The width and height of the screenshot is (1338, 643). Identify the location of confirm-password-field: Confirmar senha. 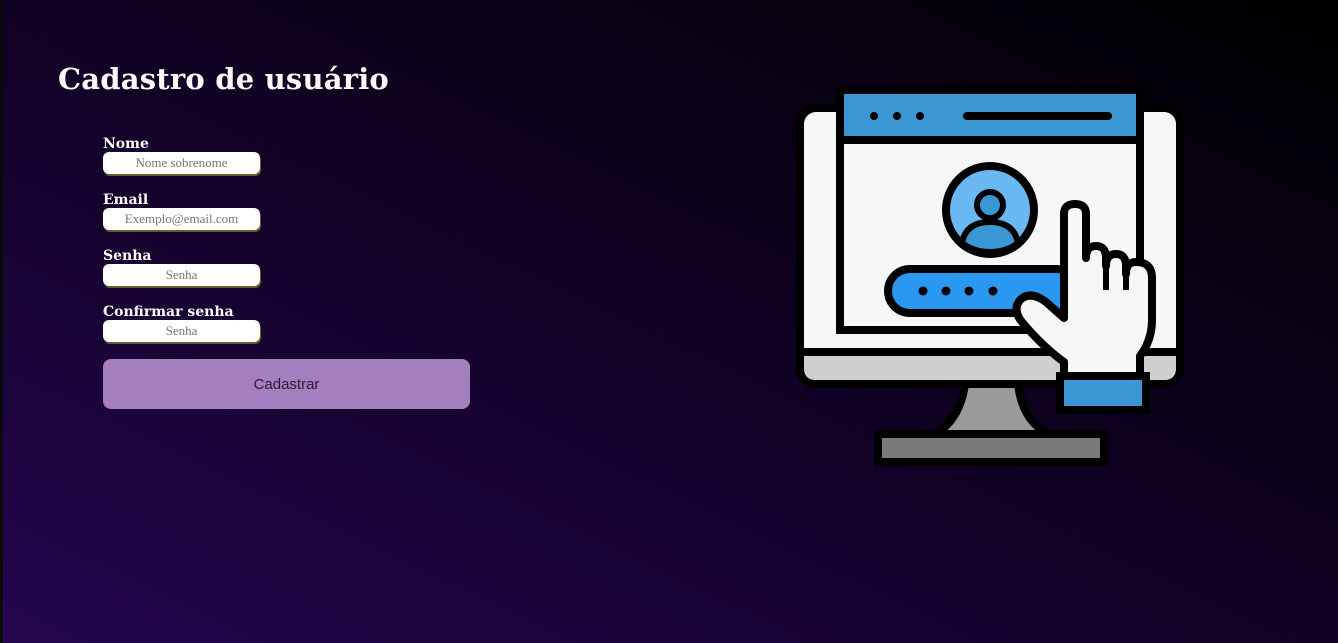
(181, 323).